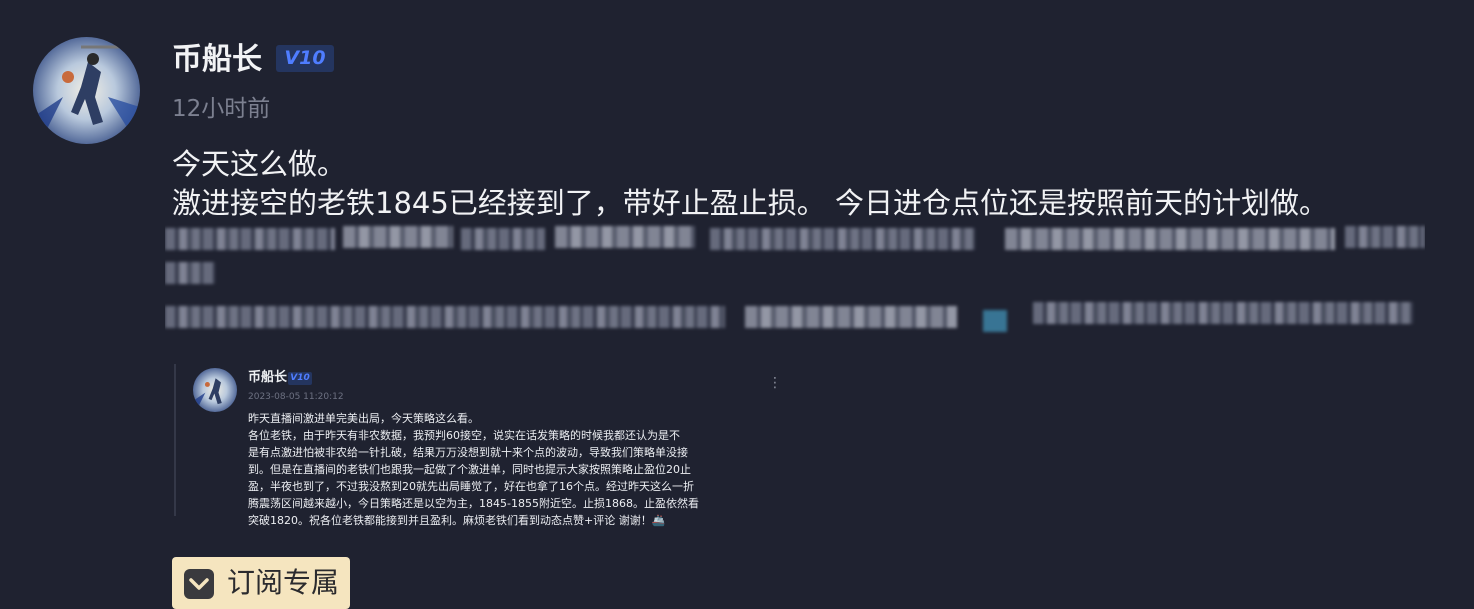 The width and height of the screenshot is (1474, 609). Describe the element at coordinates (86, 90) in the screenshot. I see `author-avatar` at that location.